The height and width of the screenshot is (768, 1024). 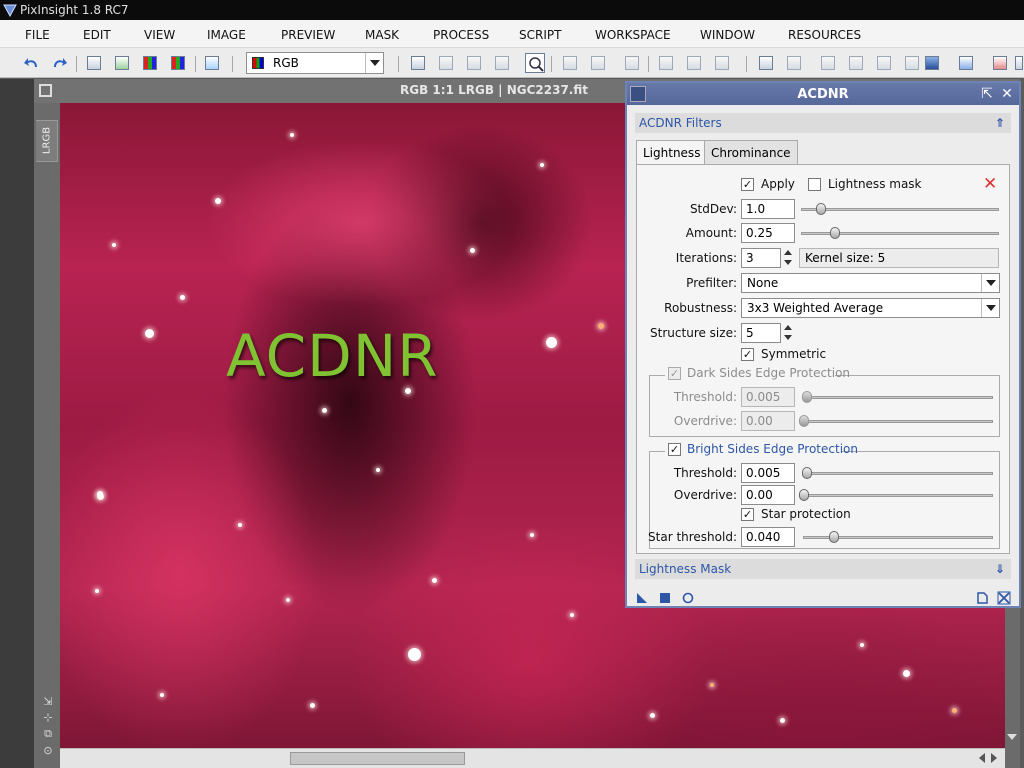 What do you see at coordinates (768, 233) in the screenshot?
I see `amount-input: 0.25` at bounding box center [768, 233].